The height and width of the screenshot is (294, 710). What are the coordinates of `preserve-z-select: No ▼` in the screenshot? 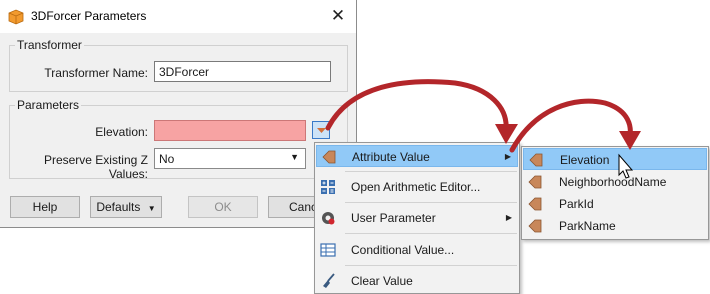 It's located at (230, 158).